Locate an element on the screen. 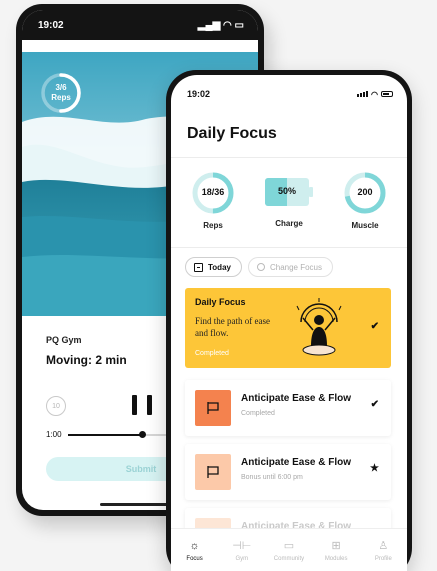  pause-icon-bar-left is located at coordinates (134, 405).